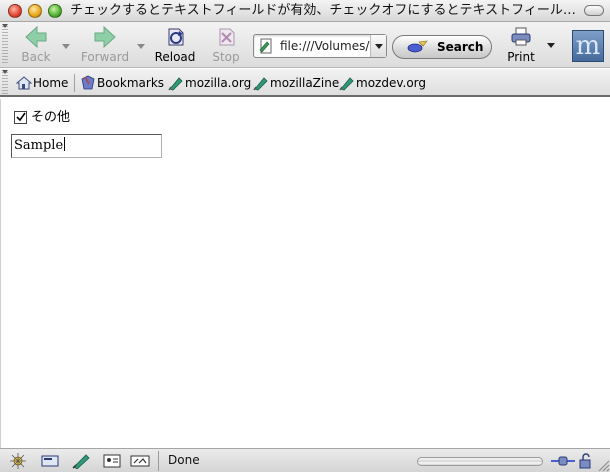 The image size is (610, 472). I want to click on back-button: Back, so click(36, 45).